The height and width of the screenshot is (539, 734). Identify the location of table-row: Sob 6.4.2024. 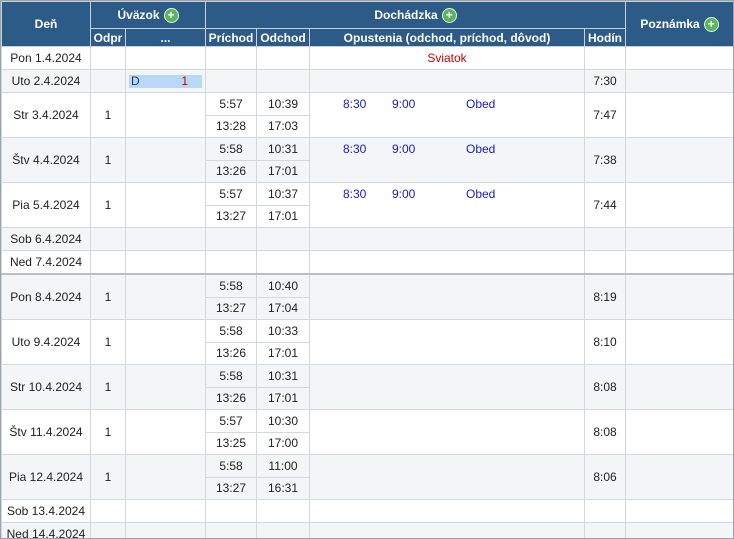
(367, 239).